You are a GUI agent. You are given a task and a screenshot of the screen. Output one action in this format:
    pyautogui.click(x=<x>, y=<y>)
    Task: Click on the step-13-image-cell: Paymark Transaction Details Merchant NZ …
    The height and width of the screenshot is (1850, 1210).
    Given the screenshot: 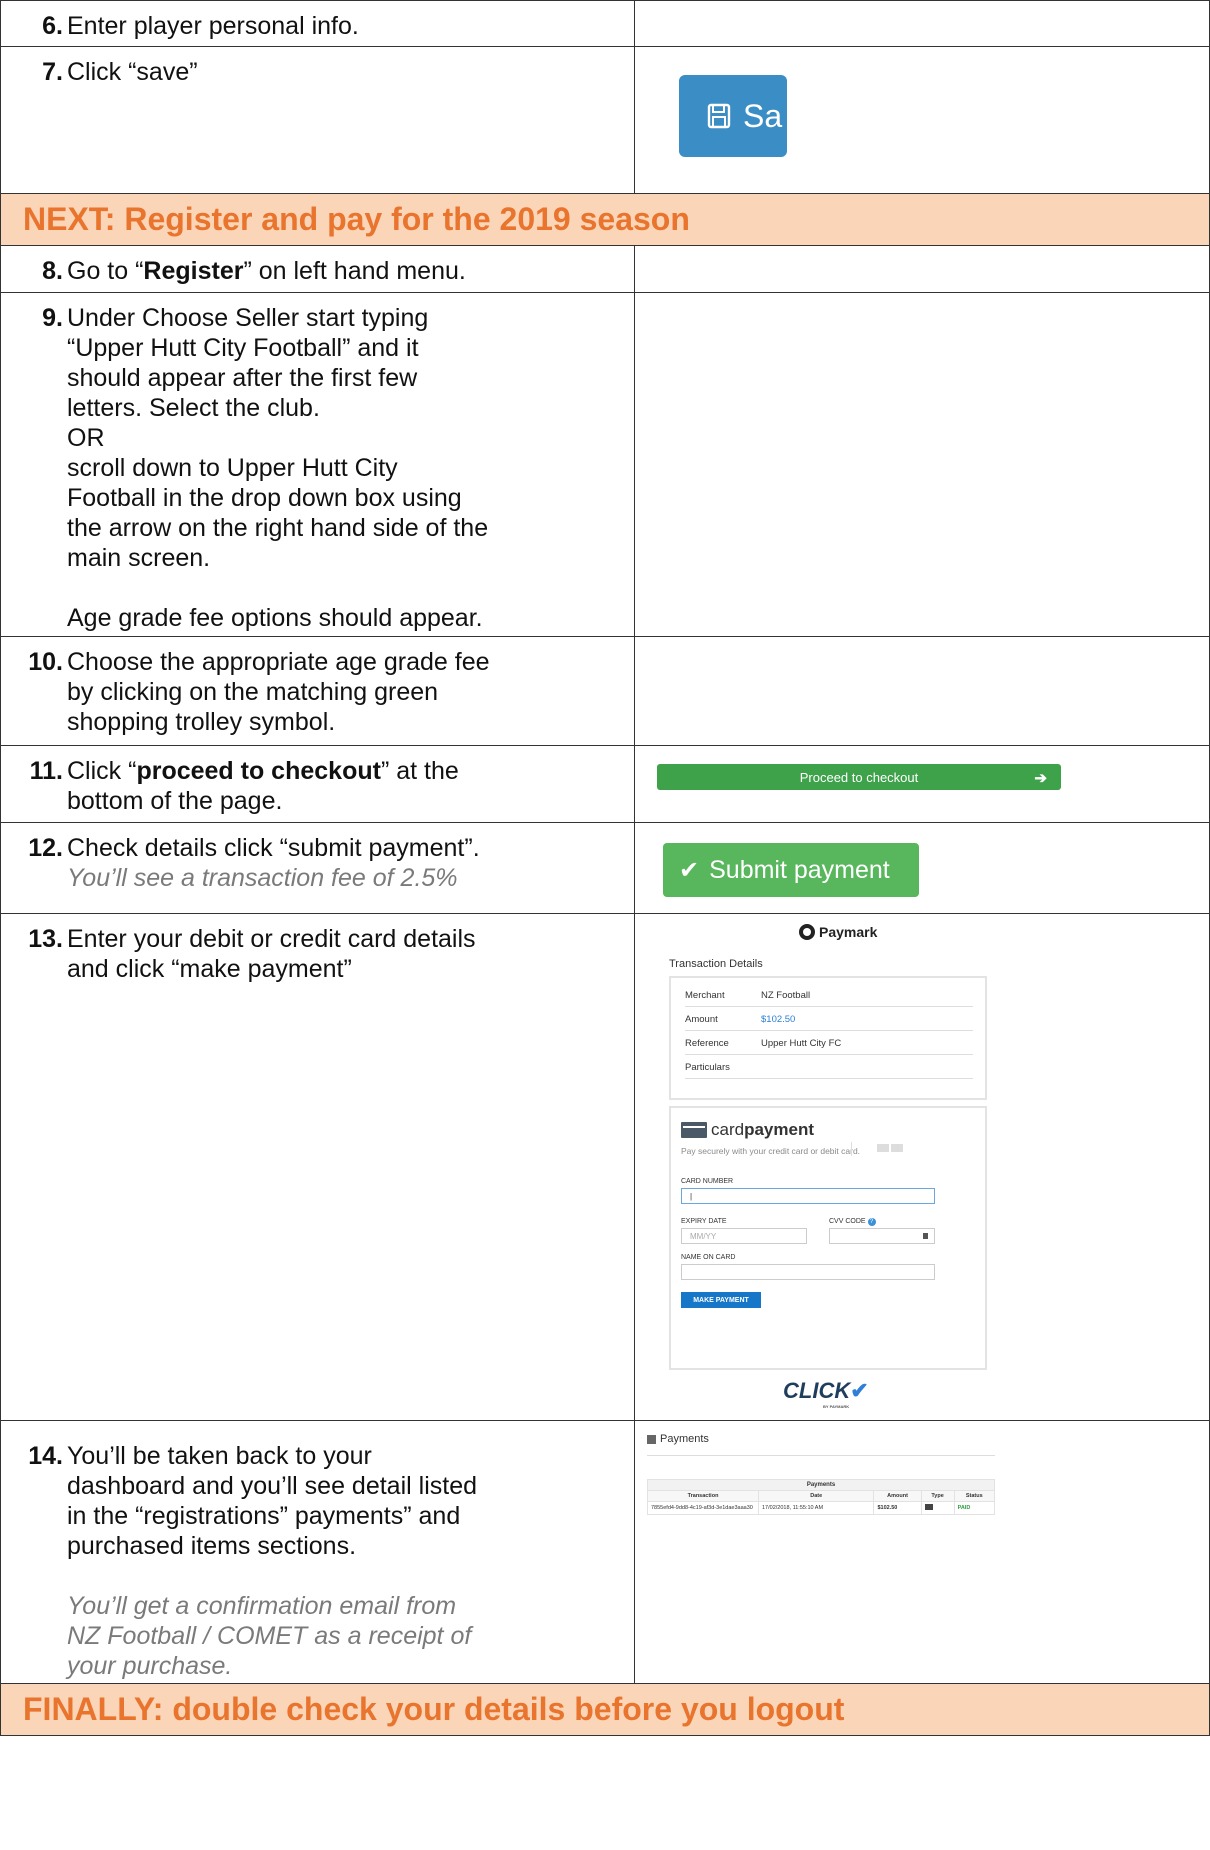 What is the action you would take?
    pyautogui.click(x=922, y=1167)
    